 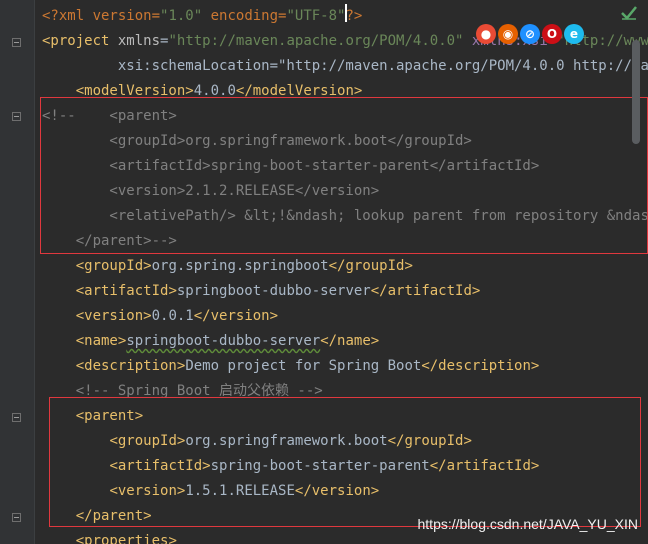 What do you see at coordinates (636, 92) in the screenshot?
I see `vertical-scrollbar` at bounding box center [636, 92].